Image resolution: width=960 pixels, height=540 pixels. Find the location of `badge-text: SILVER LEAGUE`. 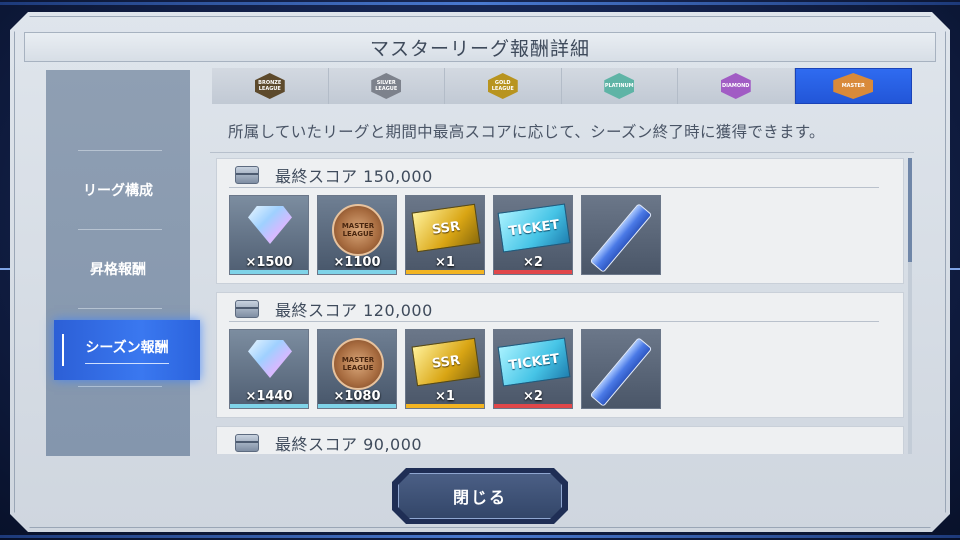

badge-text: SILVER LEAGUE is located at coordinates (386, 86).